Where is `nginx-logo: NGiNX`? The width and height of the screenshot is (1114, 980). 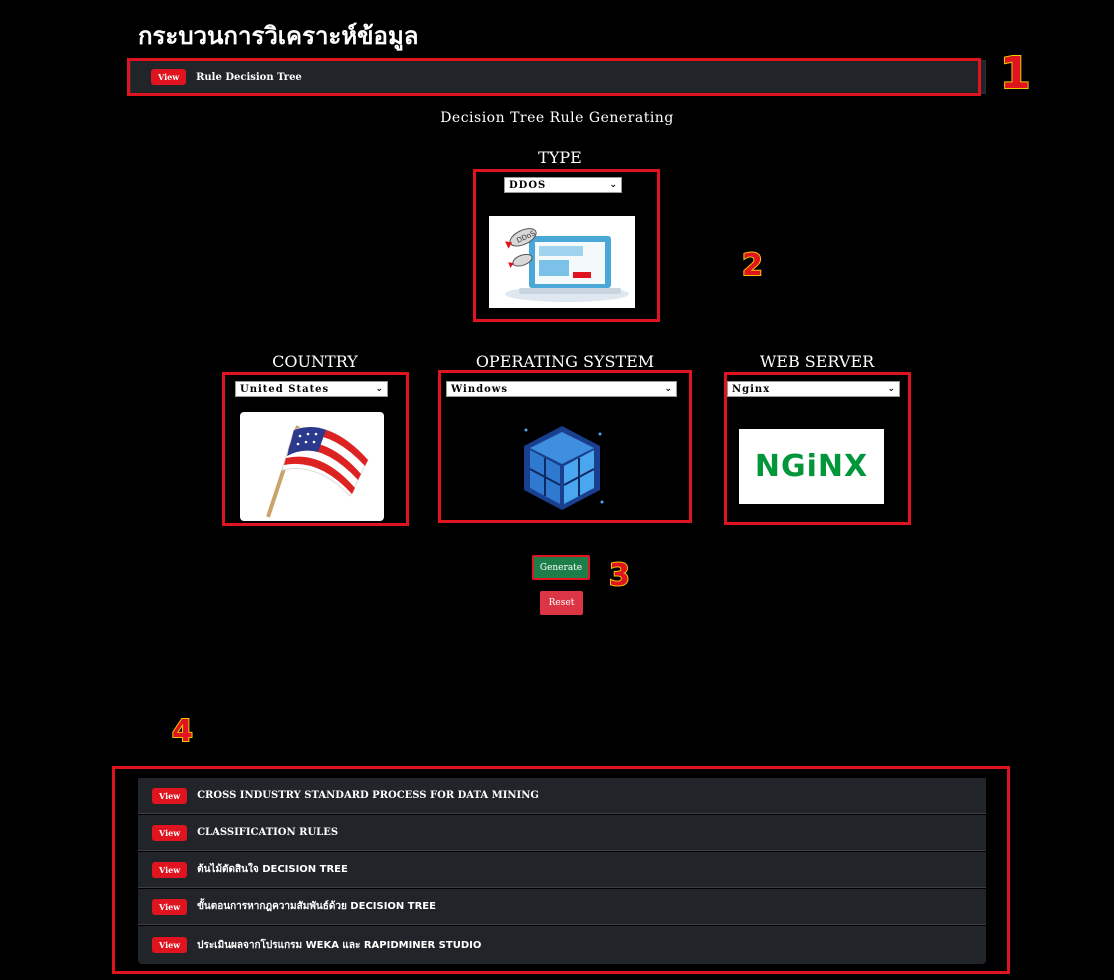
nginx-logo: NGiNX is located at coordinates (811, 466).